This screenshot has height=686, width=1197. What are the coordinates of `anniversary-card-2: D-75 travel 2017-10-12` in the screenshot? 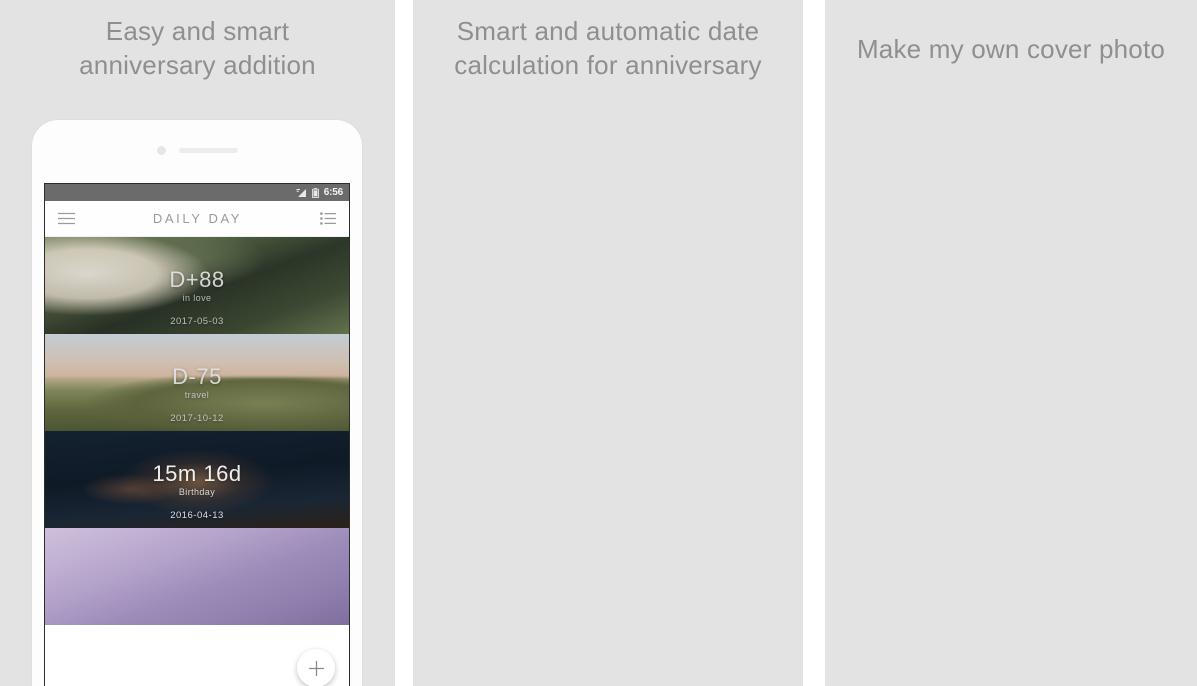 It's located at (197, 382).